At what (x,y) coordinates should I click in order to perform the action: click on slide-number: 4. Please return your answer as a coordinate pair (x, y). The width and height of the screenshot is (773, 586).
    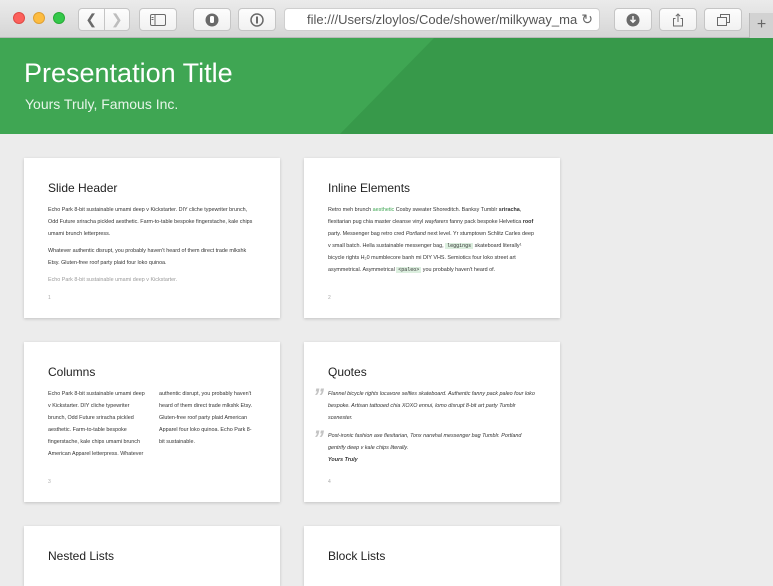
    Looking at the image, I should click on (329, 482).